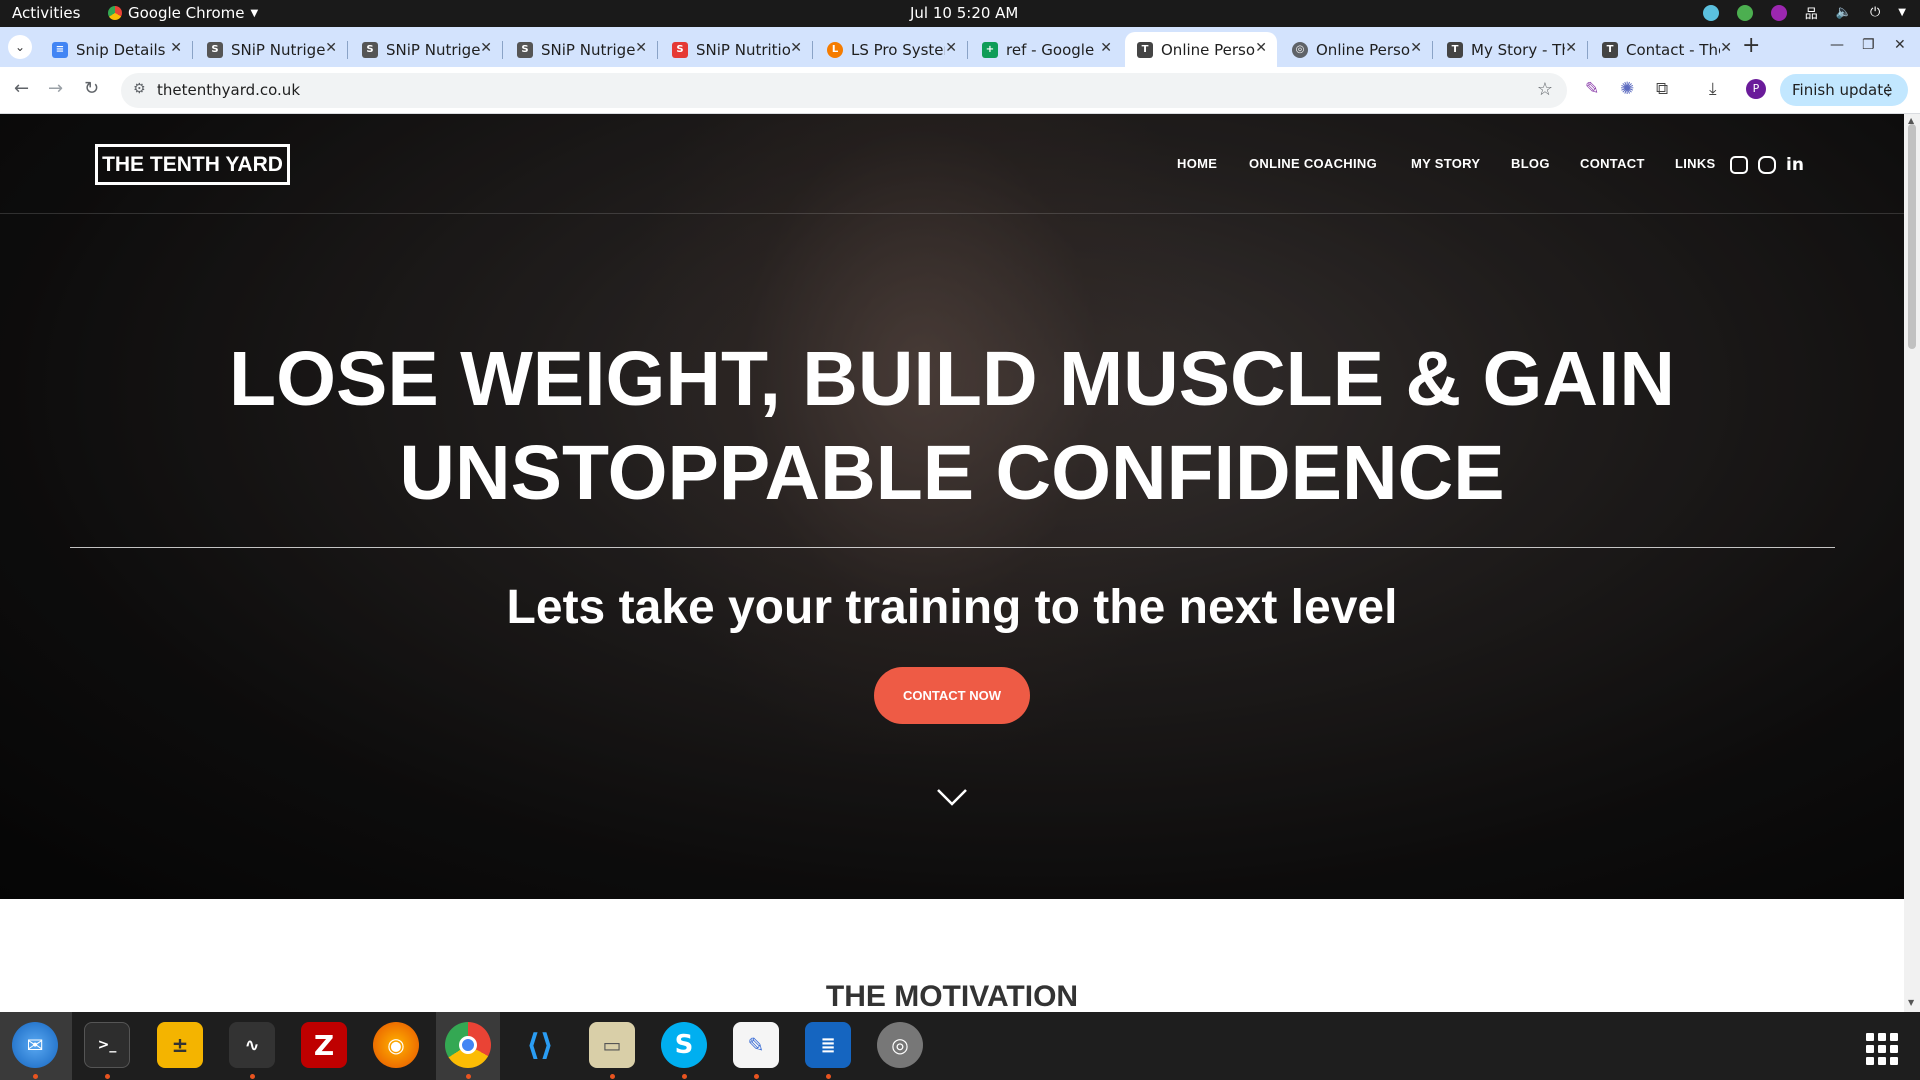 This screenshot has width=1920, height=1080. What do you see at coordinates (91, 88) in the screenshot?
I see `reload-icon: ↻` at bounding box center [91, 88].